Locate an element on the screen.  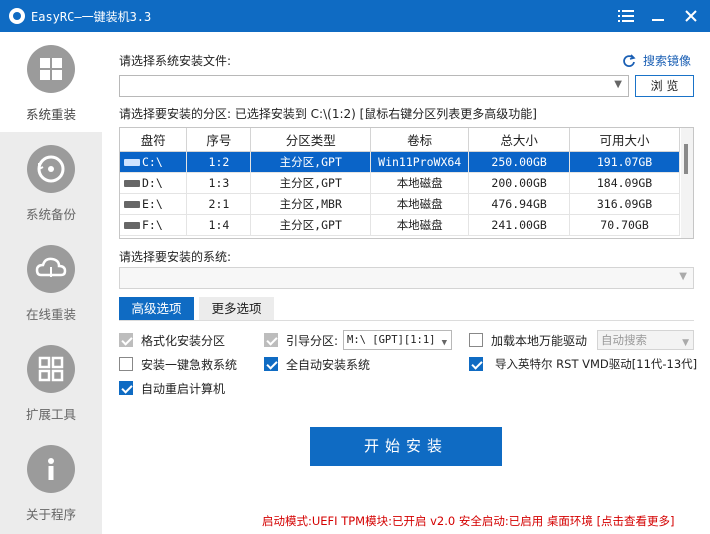
load-driver-label: 加载本地万能驱动 is located at coordinates (539, 341).